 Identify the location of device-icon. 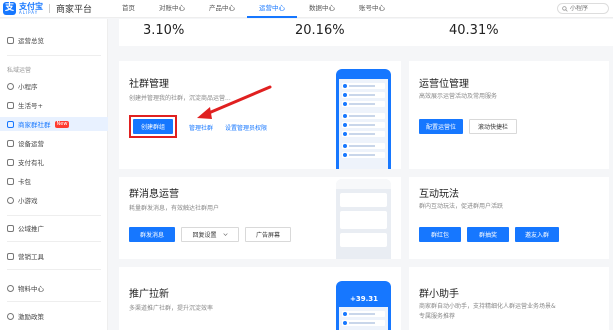
(10, 143).